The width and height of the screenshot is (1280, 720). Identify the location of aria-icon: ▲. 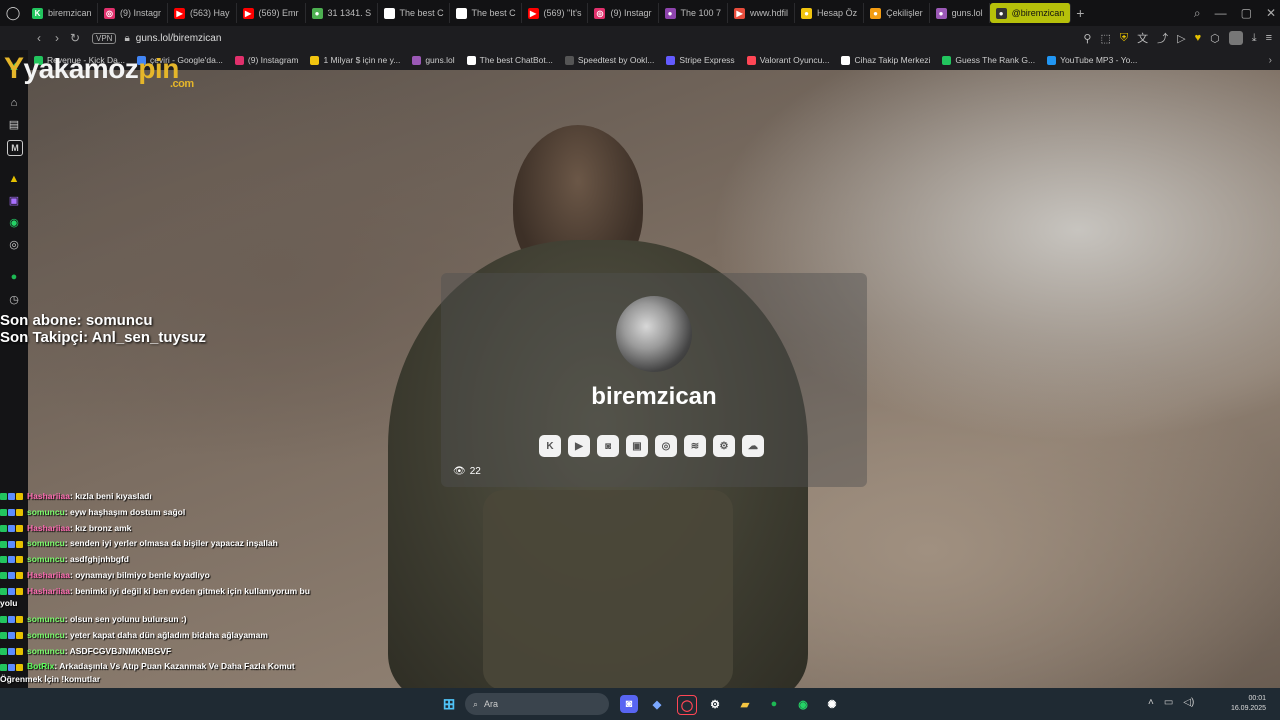
(14, 179).